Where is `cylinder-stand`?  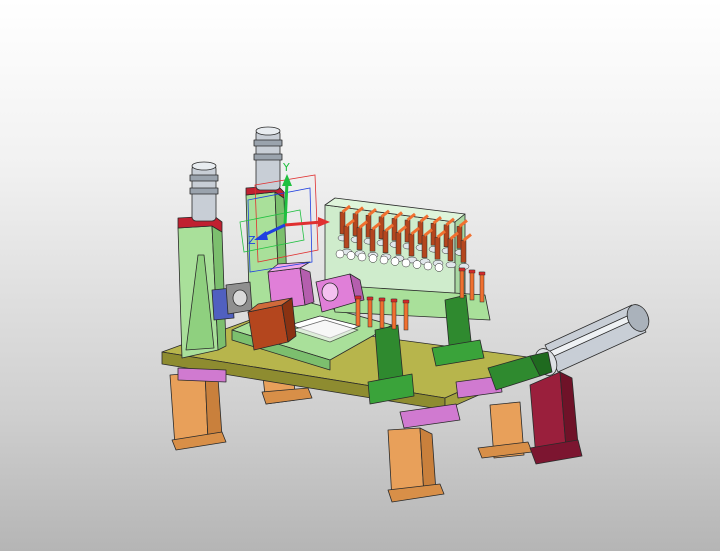
cylinder-stand is located at coordinates (556, 418).